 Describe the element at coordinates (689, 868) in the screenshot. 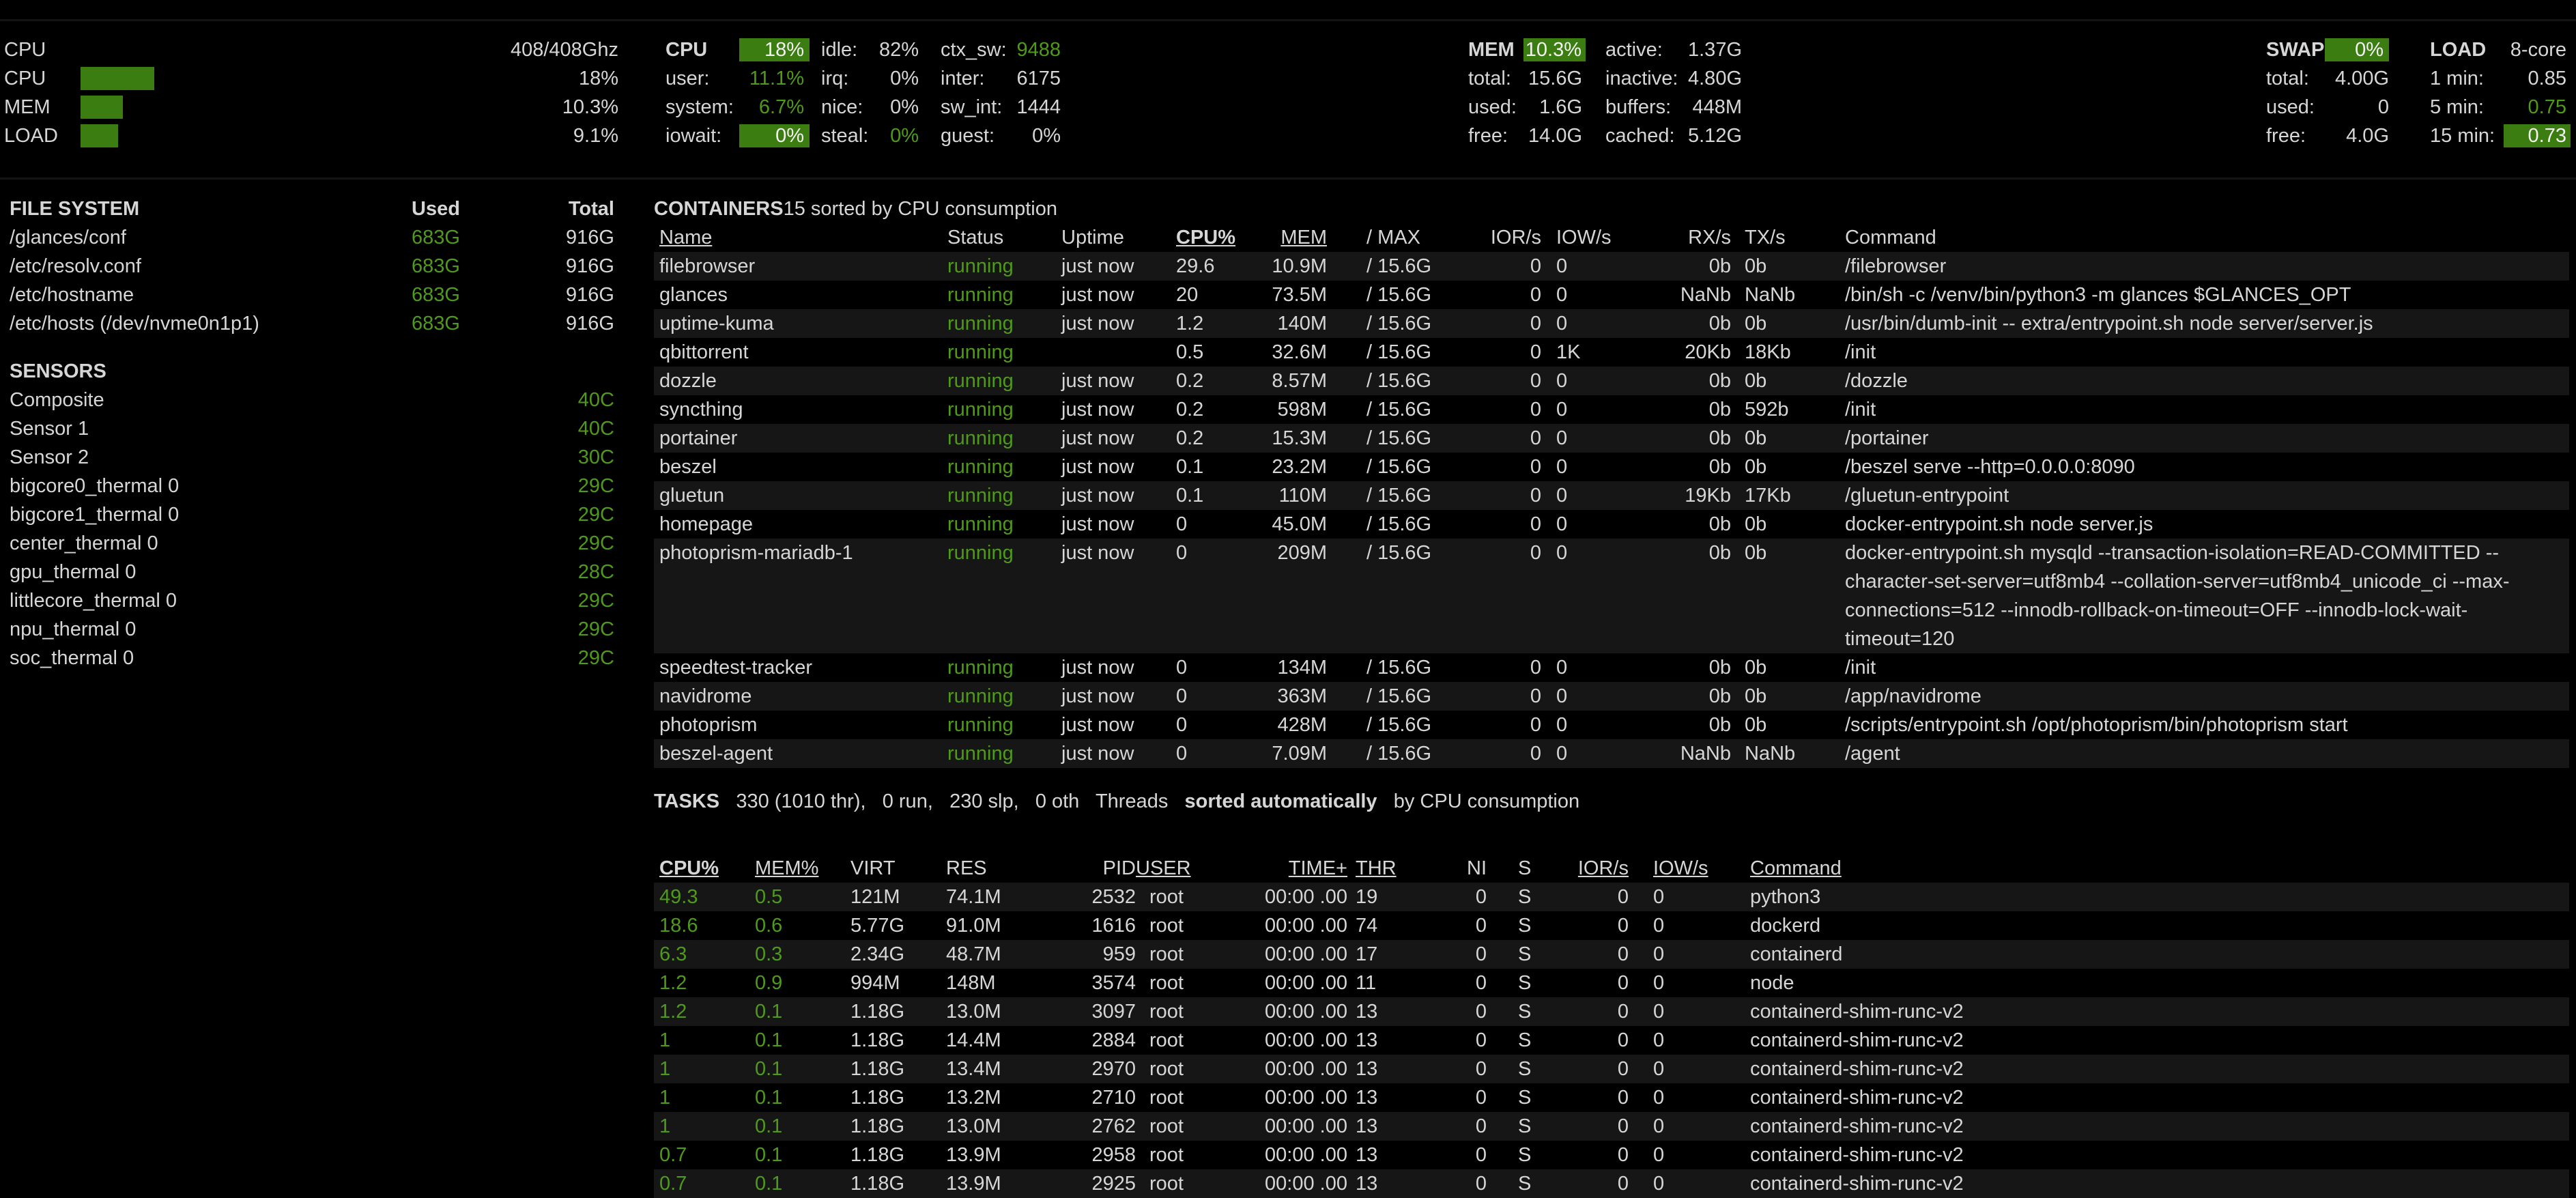

I see `process-header-cpu: CPU%` at that location.